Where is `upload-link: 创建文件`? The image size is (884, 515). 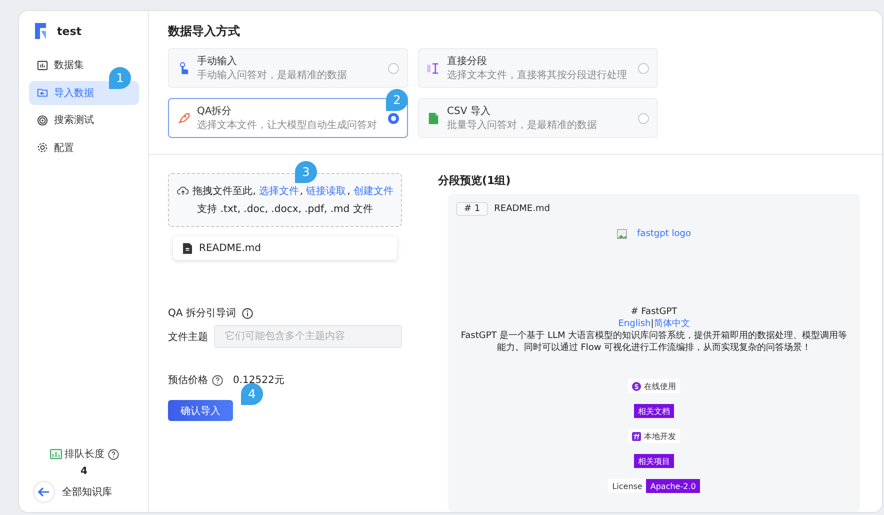 upload-link: 创建文件 is located at coordinates (373, 191).